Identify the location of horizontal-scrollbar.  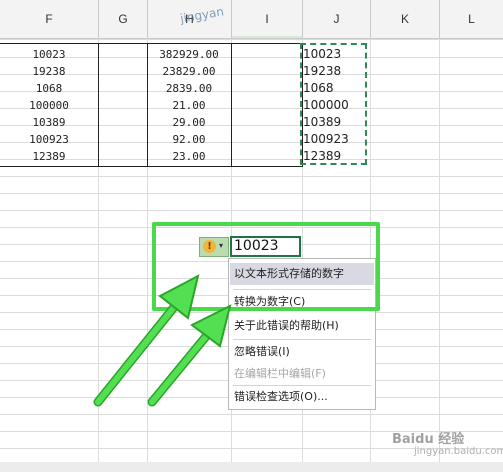
(251, 467).